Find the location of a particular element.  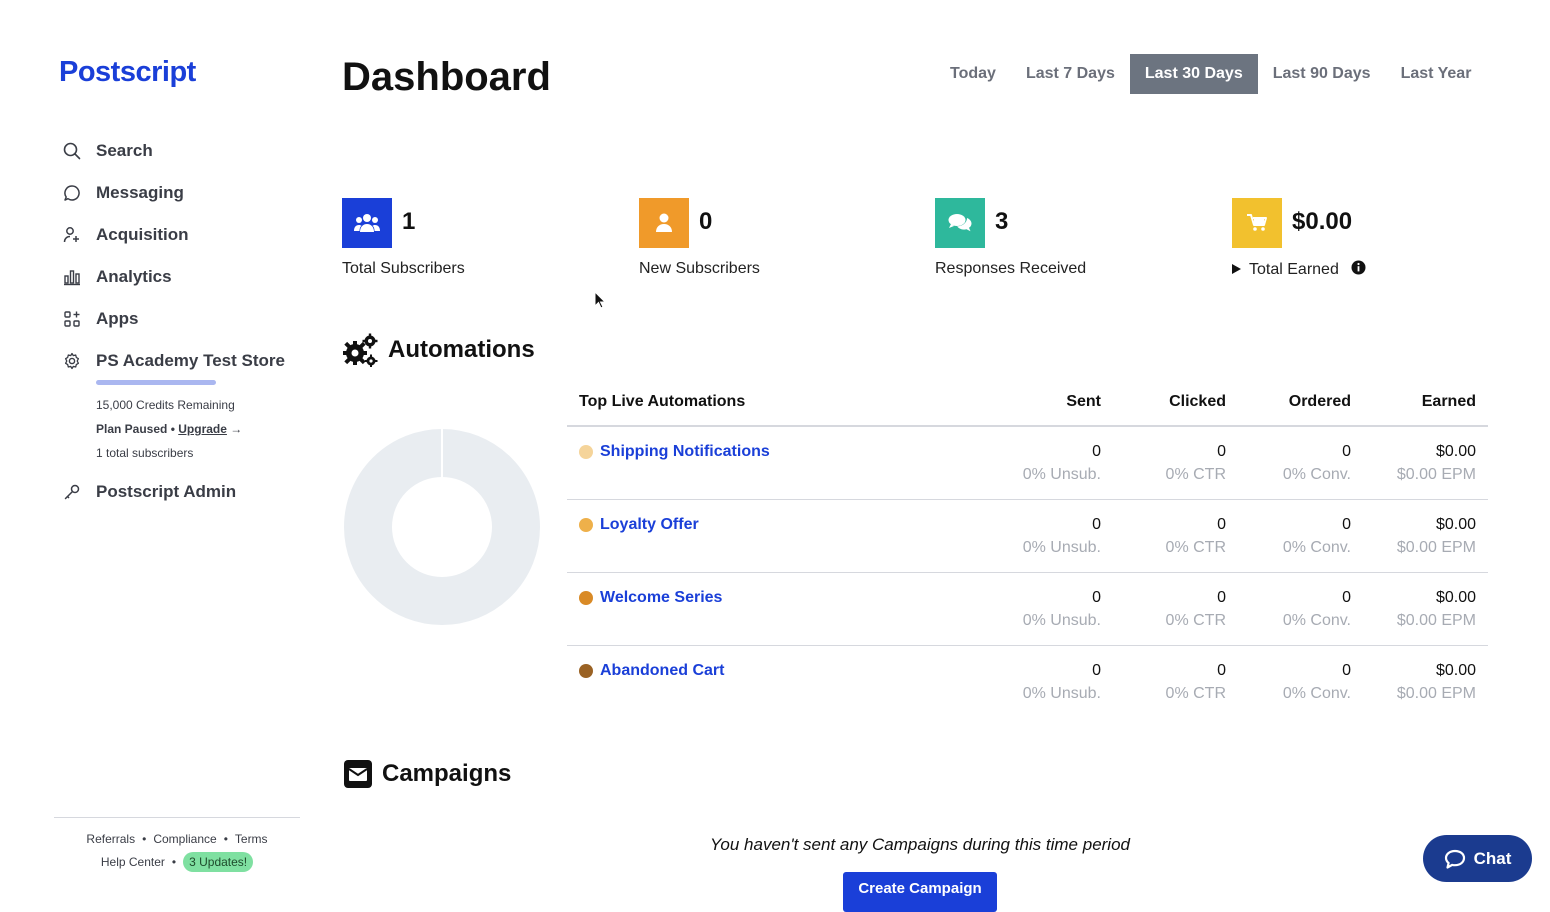

range-last-7-days: Last 7 Days is located at coordinates (1070, 74).